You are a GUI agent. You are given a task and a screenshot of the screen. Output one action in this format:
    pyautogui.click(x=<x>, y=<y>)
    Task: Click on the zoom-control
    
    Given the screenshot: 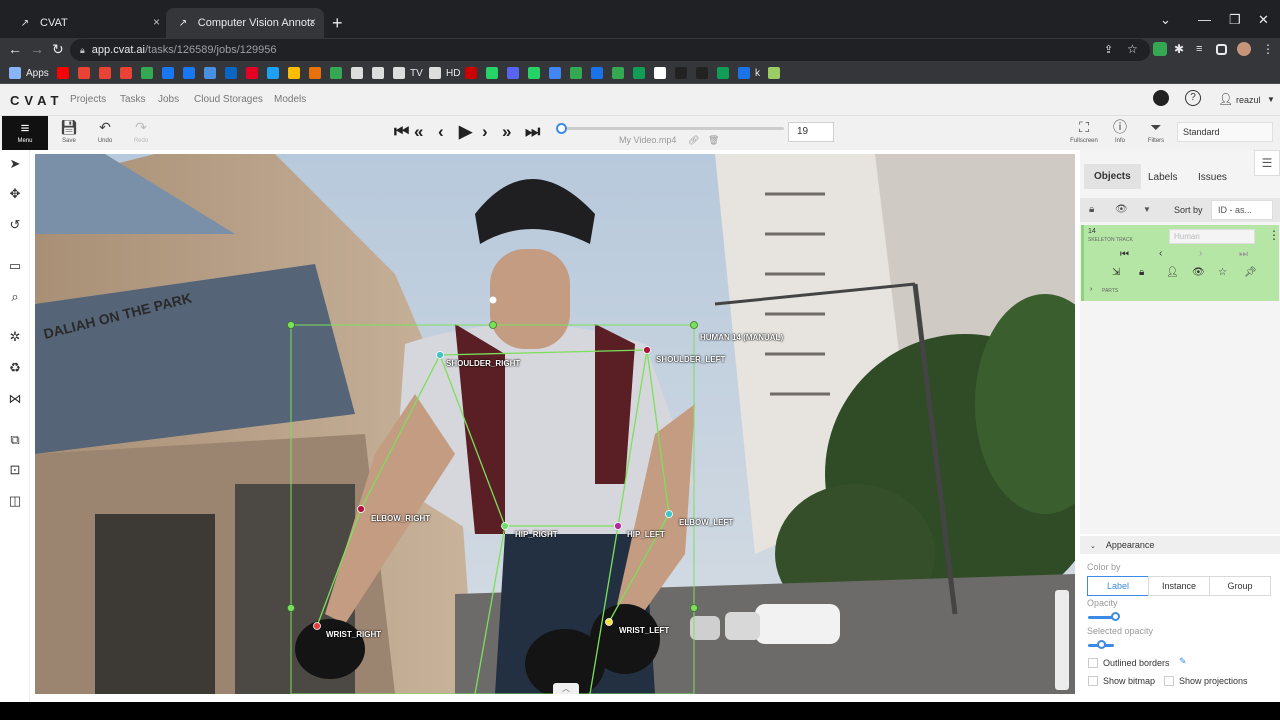 What is the action you would take?
    pyautogui.click(x=1062, y=640)
    